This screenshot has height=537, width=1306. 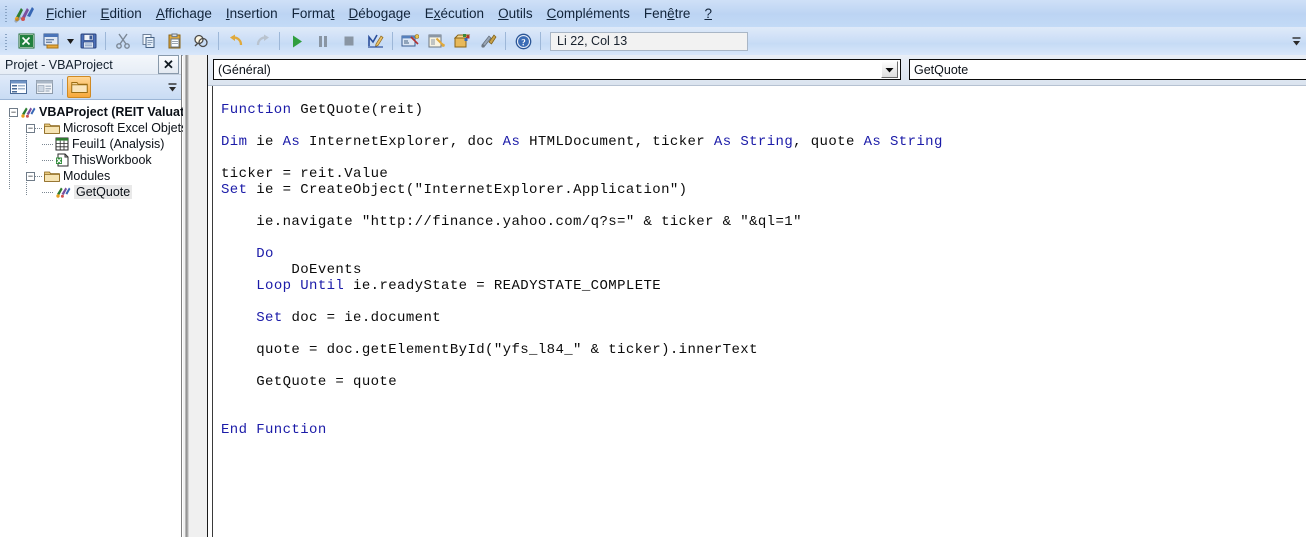 What do you see at coordinates (26, 41) in the screenshot?
I see `view-excel-icon` at bounding box center [26, 41].